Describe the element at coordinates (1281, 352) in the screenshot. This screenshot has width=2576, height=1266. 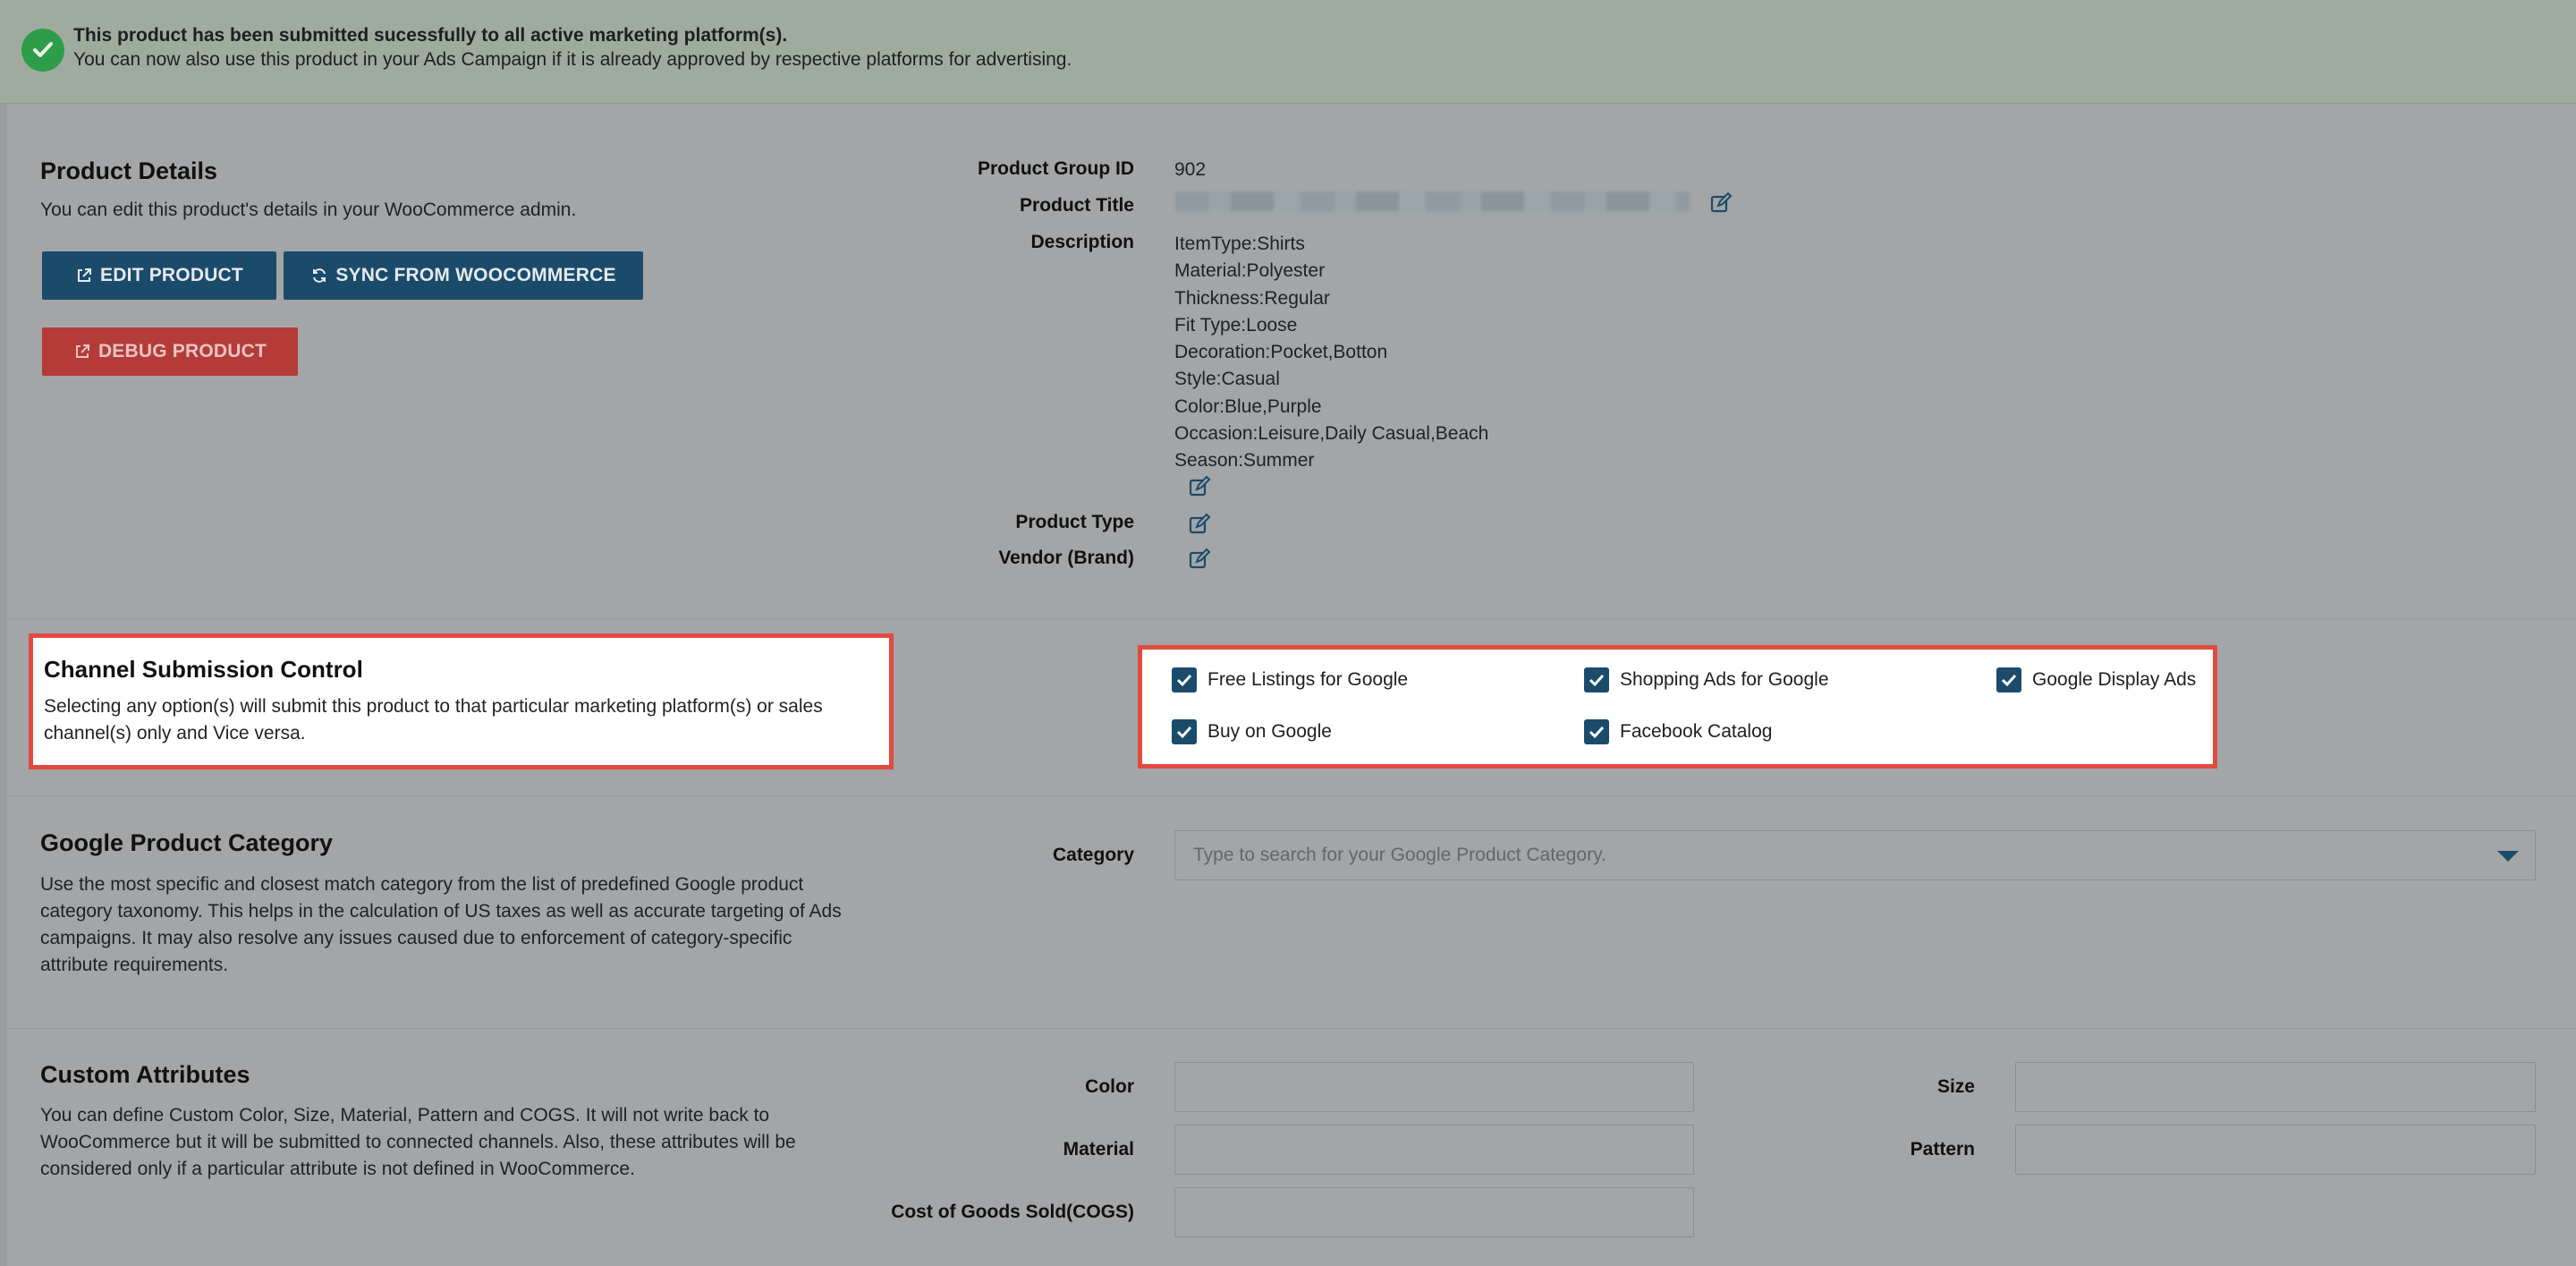
I see `description-line: Decoration:Pocket,Botton` at that location.